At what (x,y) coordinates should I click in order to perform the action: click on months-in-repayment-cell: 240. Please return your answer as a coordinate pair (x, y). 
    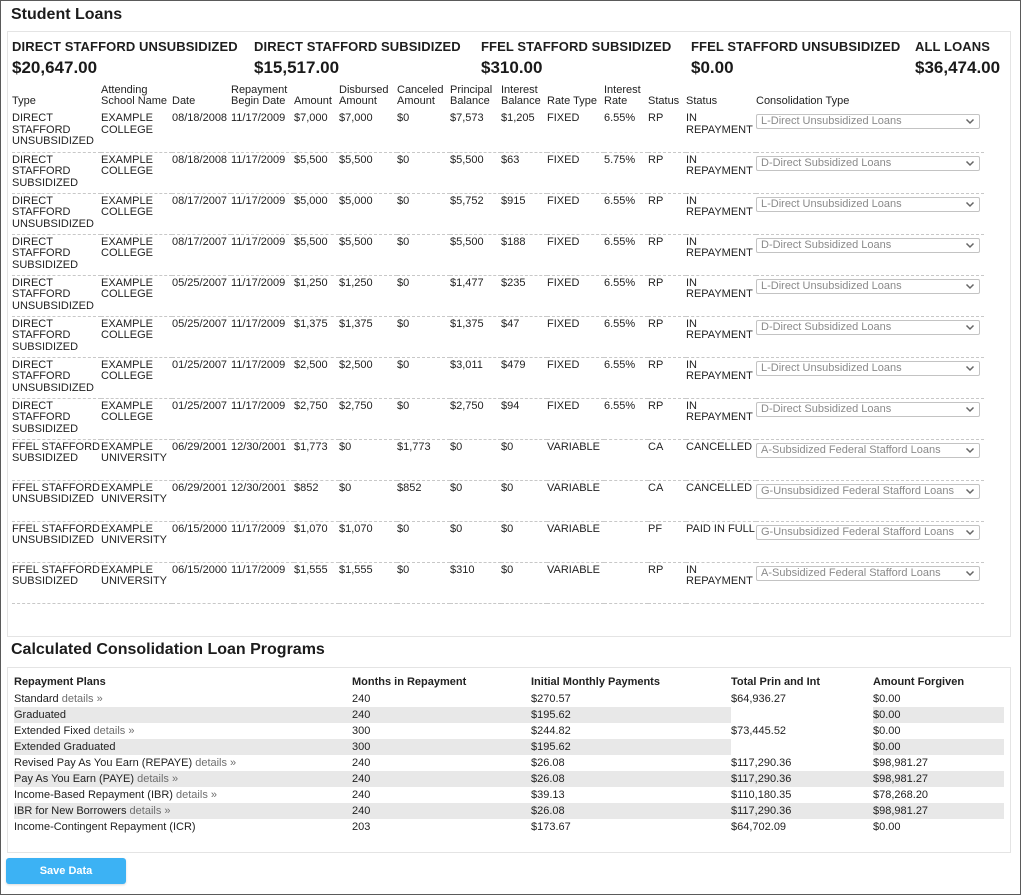
    Looking at the image, I should click on (441, 699).